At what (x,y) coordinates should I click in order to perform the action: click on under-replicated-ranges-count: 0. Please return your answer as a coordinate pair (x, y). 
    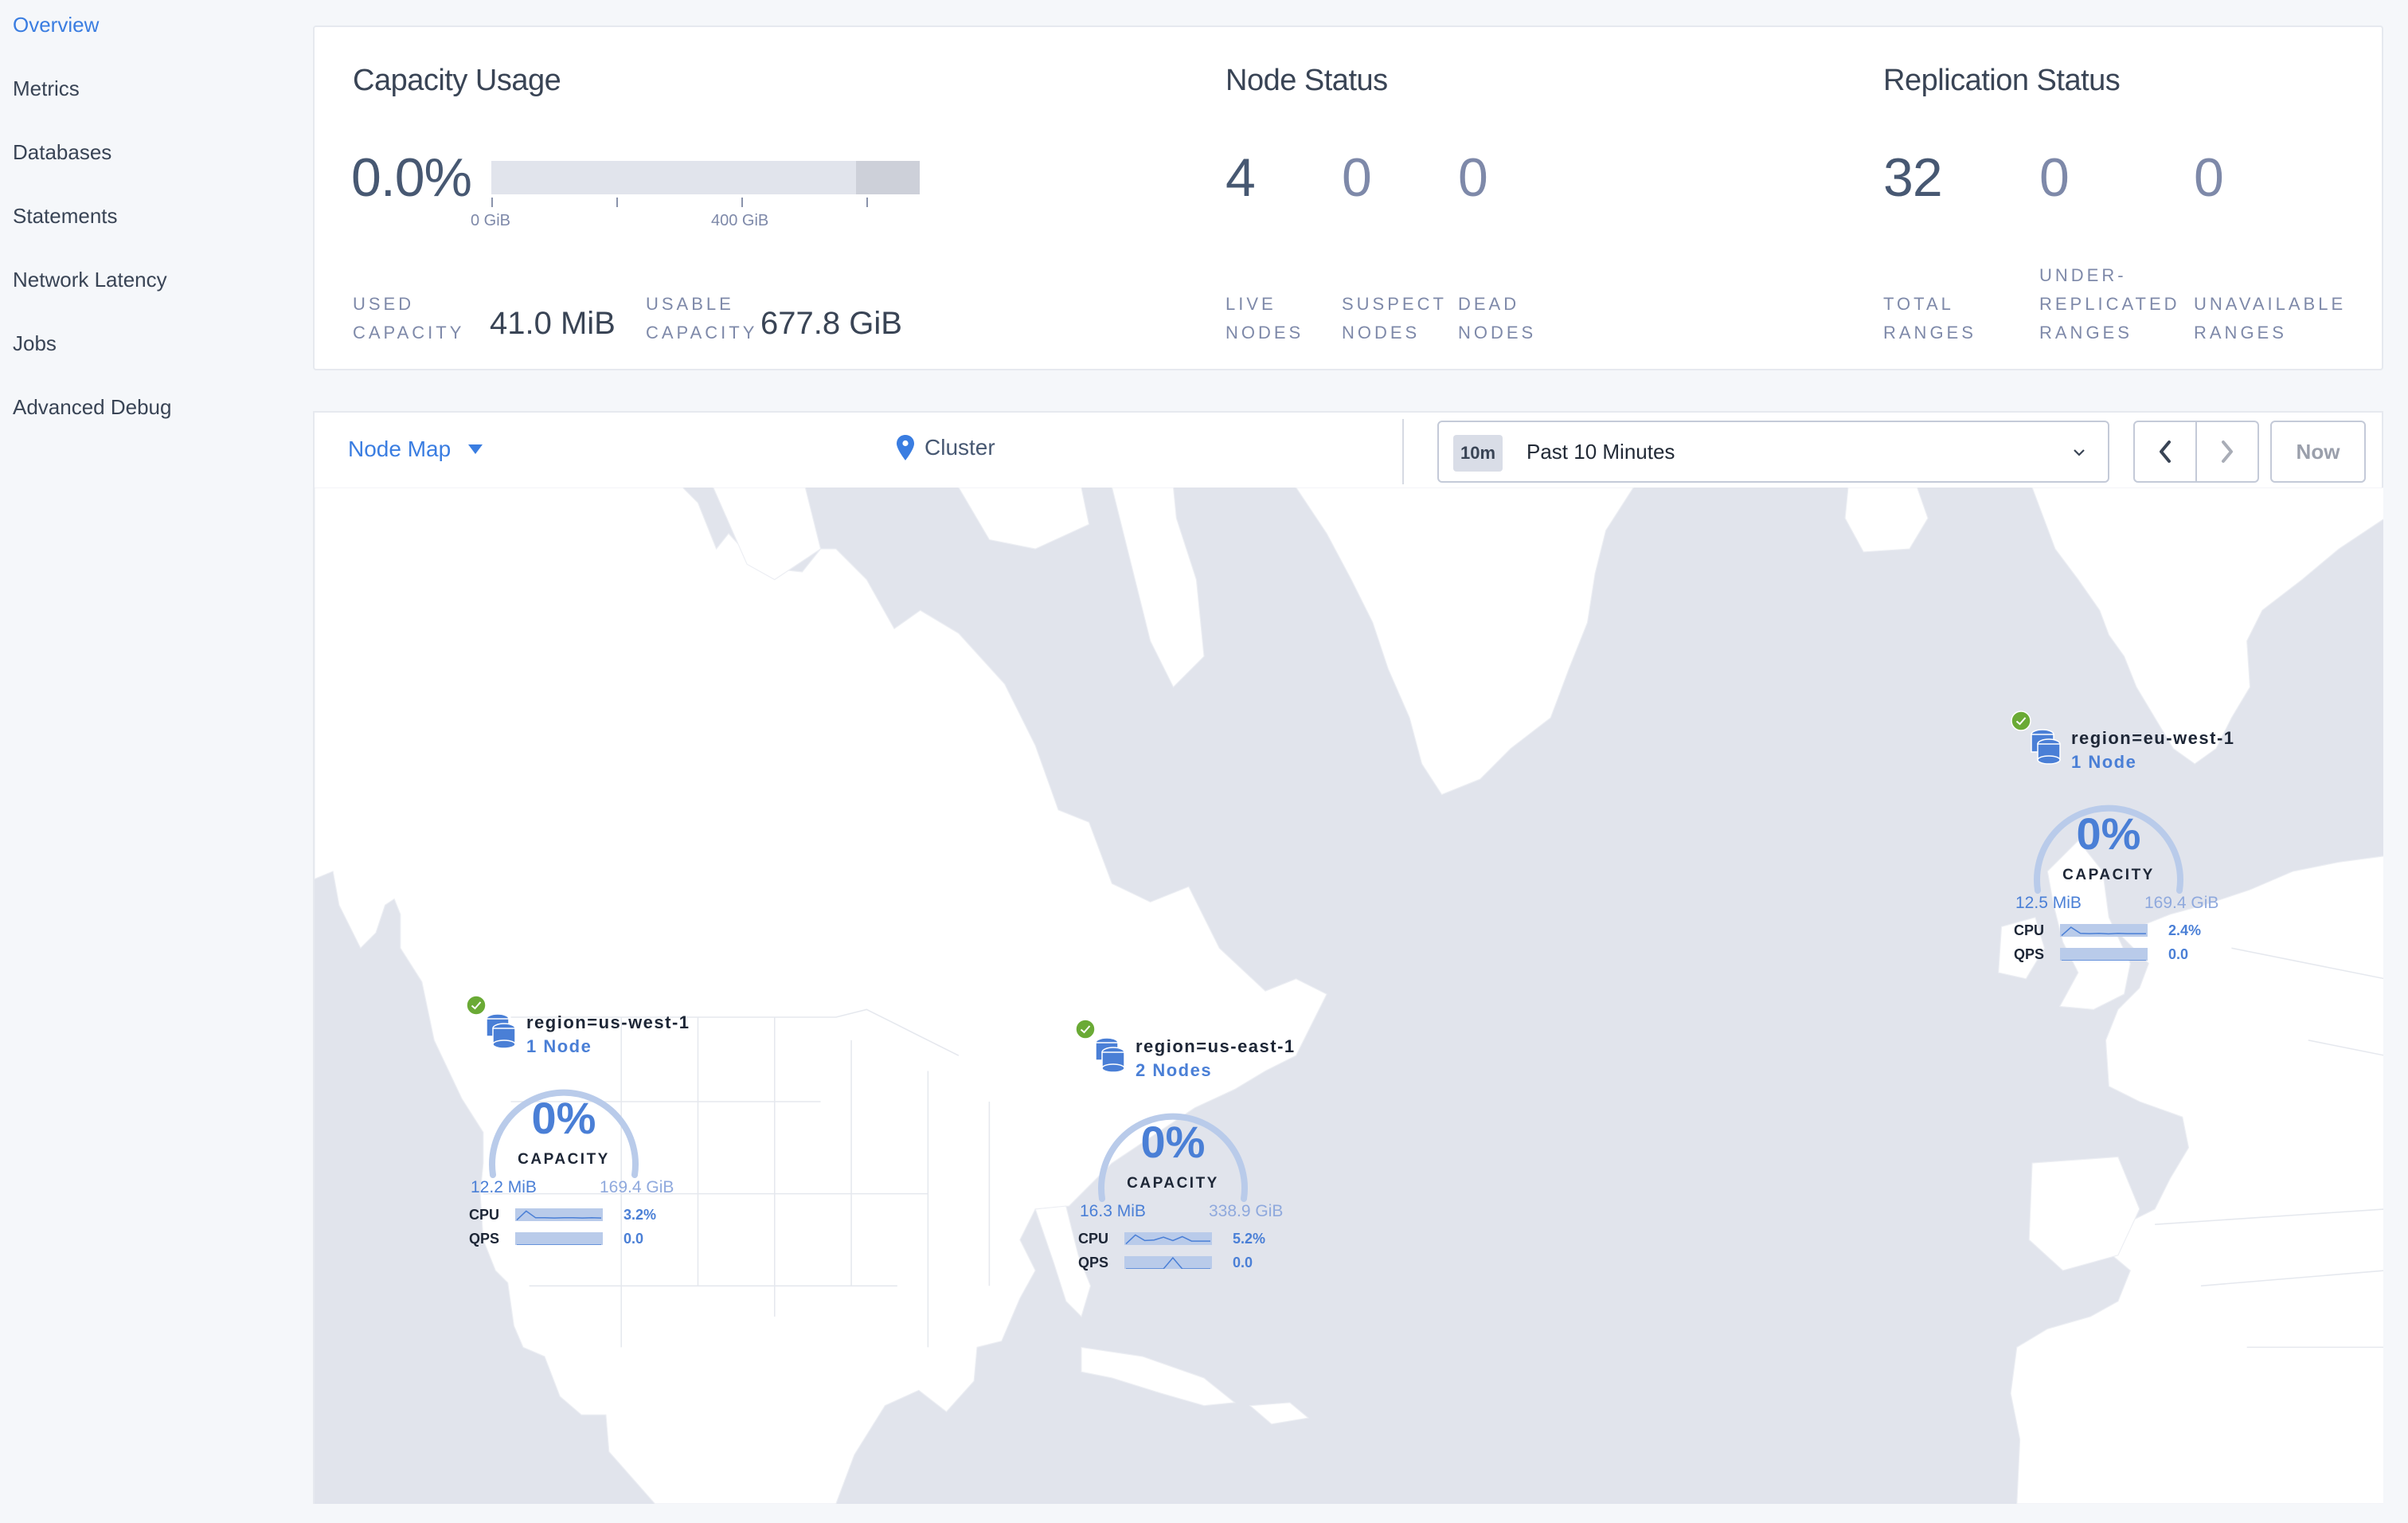
    Looking at the image, I should click on (2054, 177).